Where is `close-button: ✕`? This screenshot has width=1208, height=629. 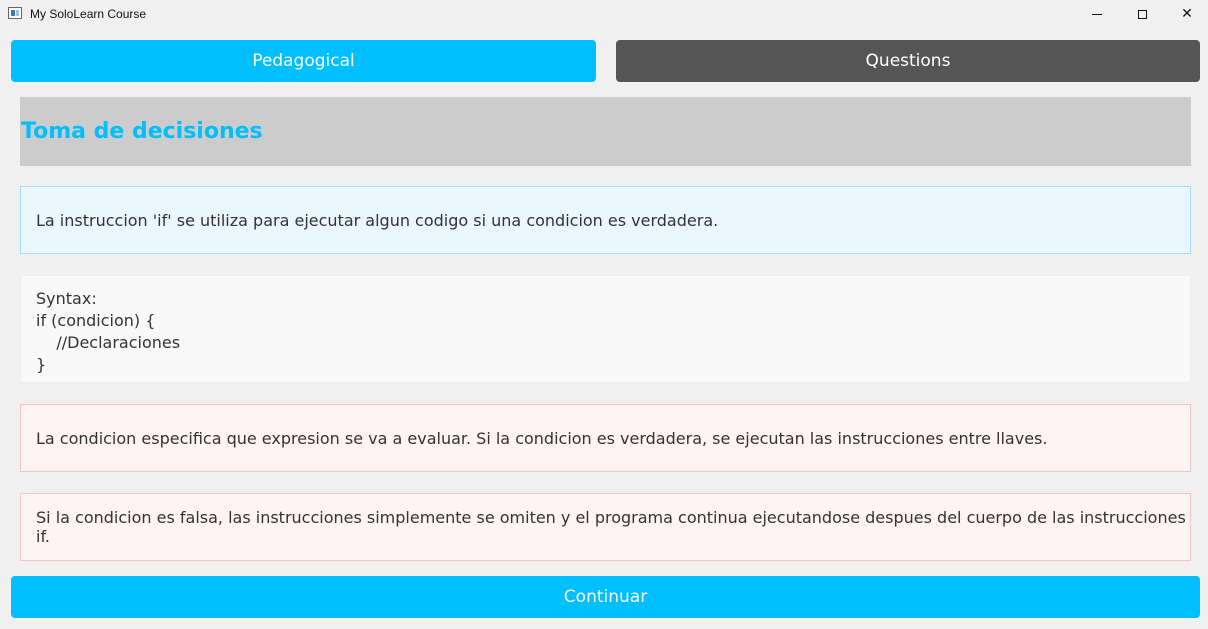 close-button: ✕ is located at coordinates (1186, 14).